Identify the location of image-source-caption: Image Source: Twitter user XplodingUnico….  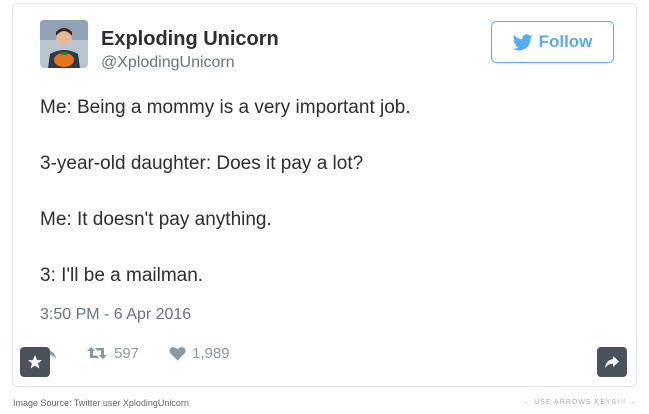
(101, 403).